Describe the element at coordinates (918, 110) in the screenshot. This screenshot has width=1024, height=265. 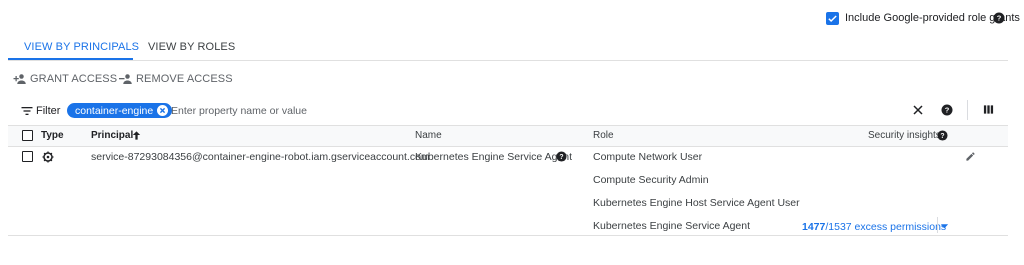
I see `close-icon` at that location.